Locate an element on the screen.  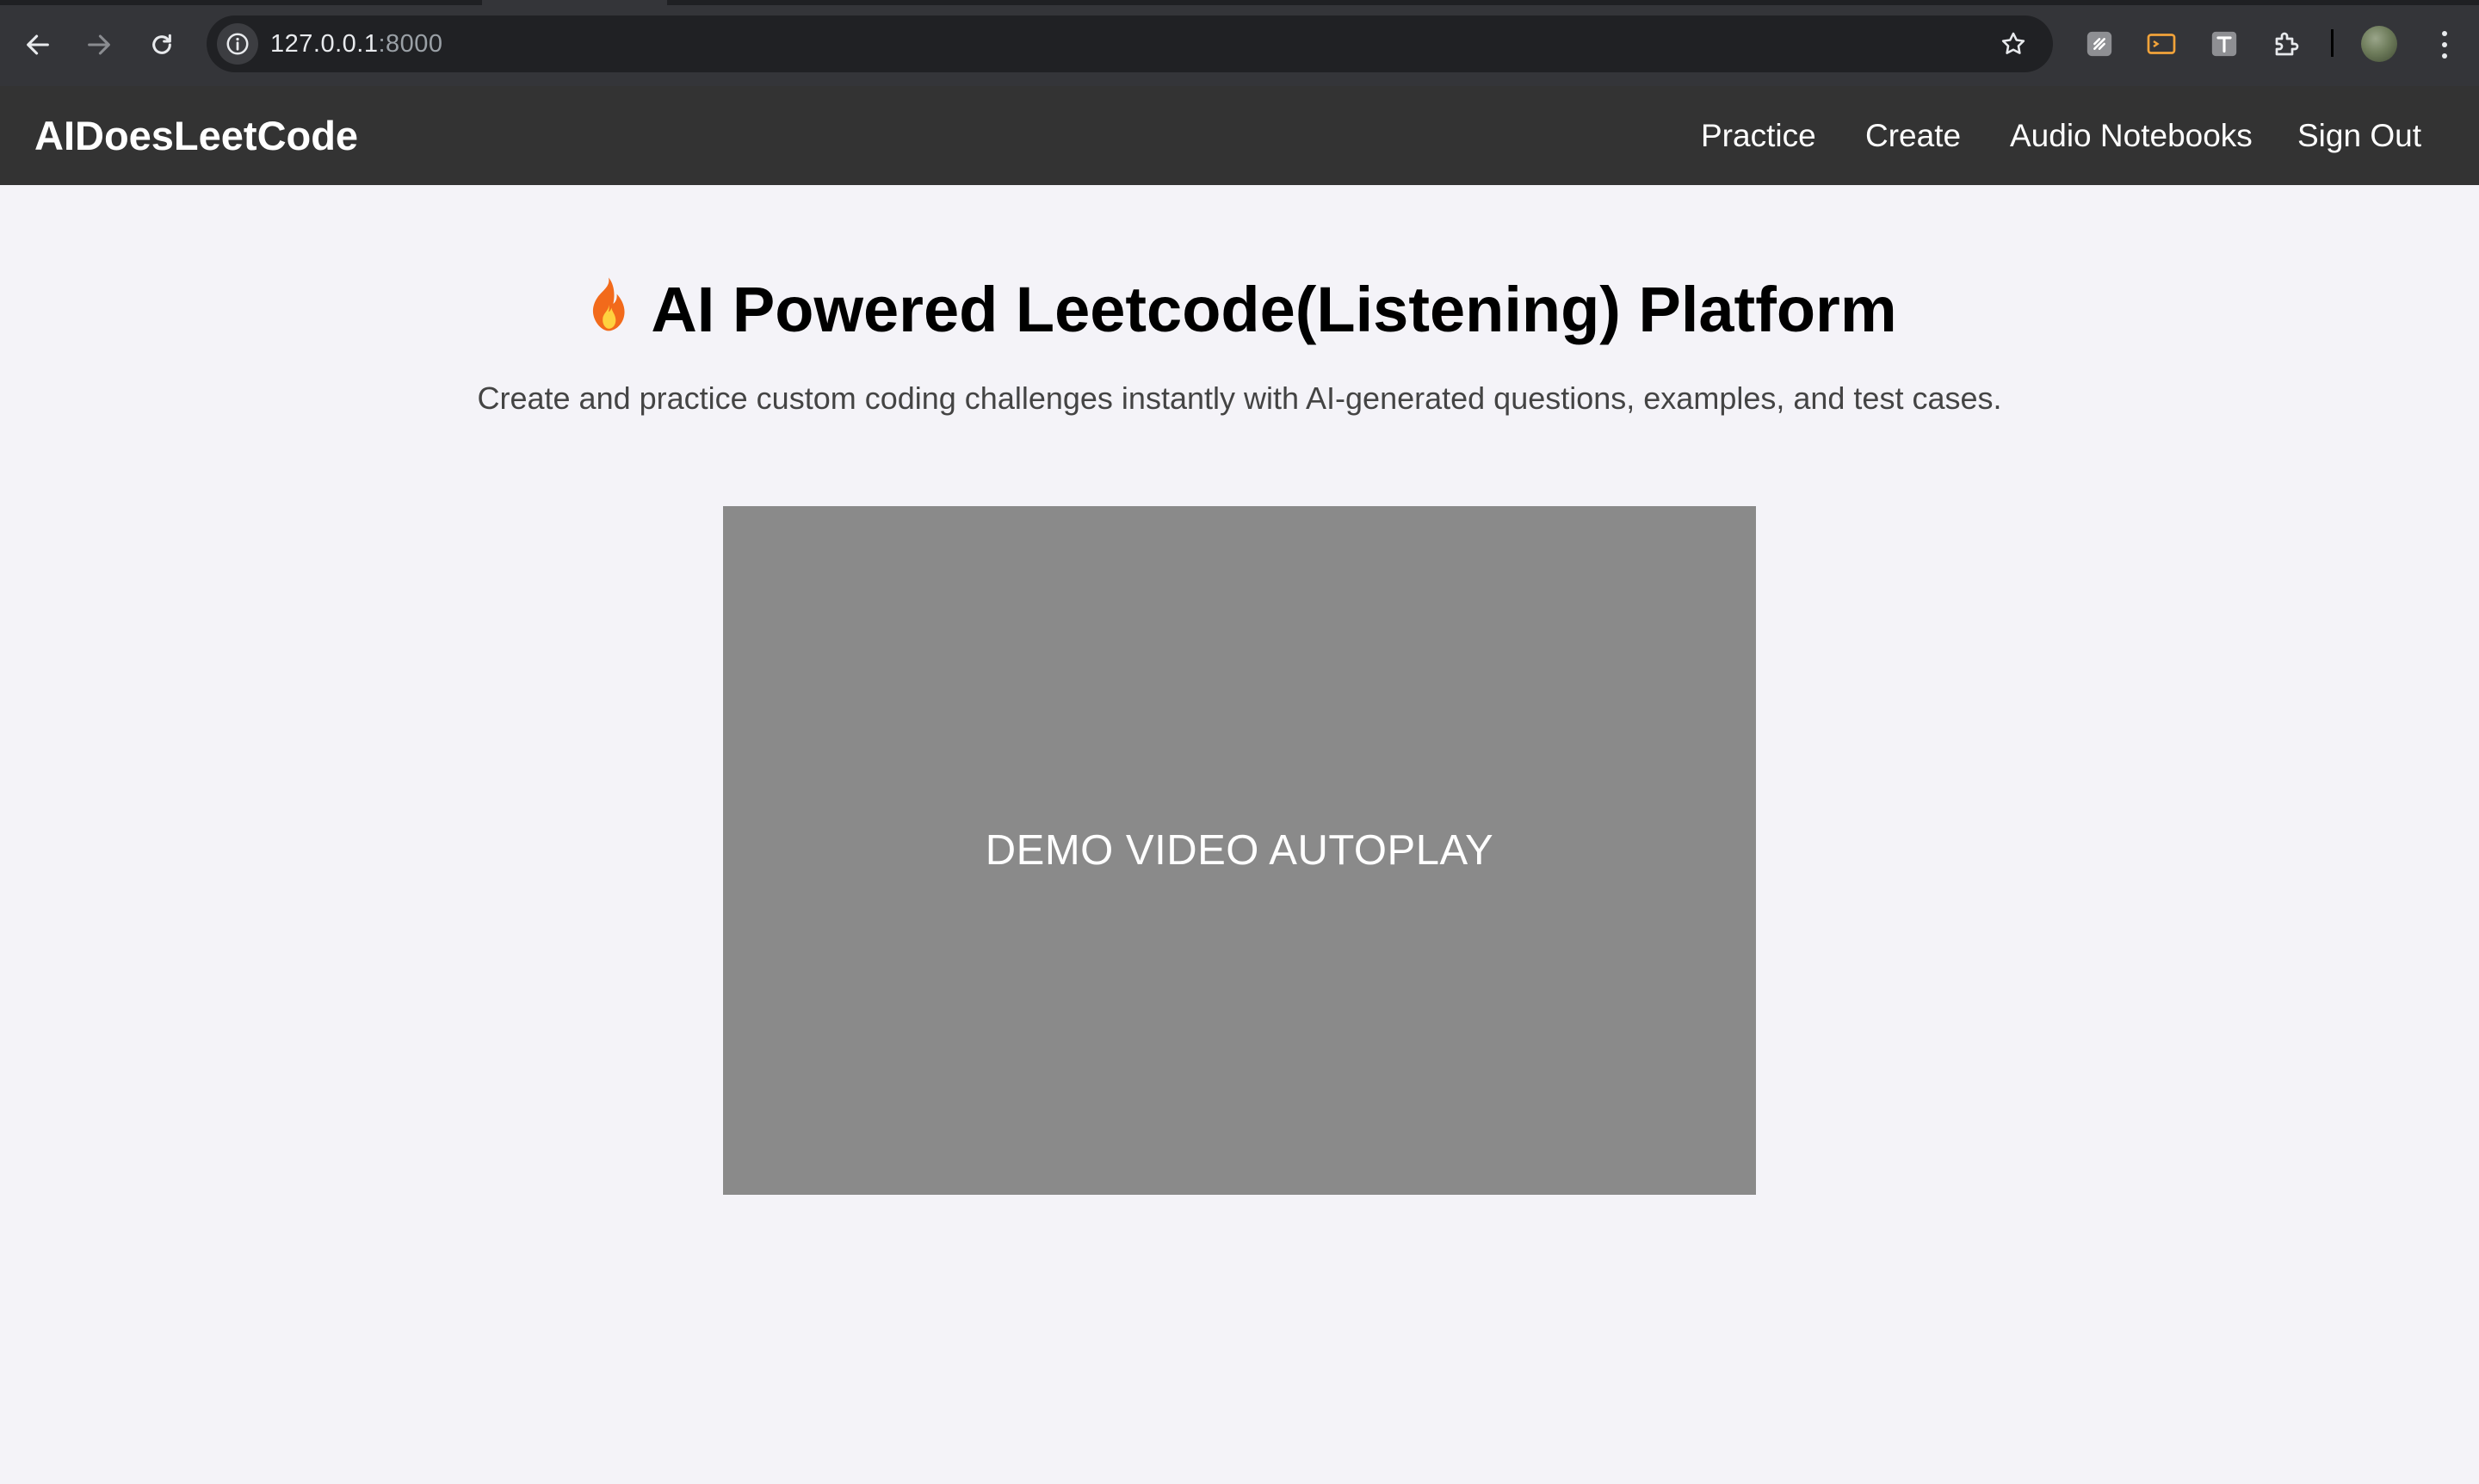
toolbar-divider is located at coordinates (2332, 43).